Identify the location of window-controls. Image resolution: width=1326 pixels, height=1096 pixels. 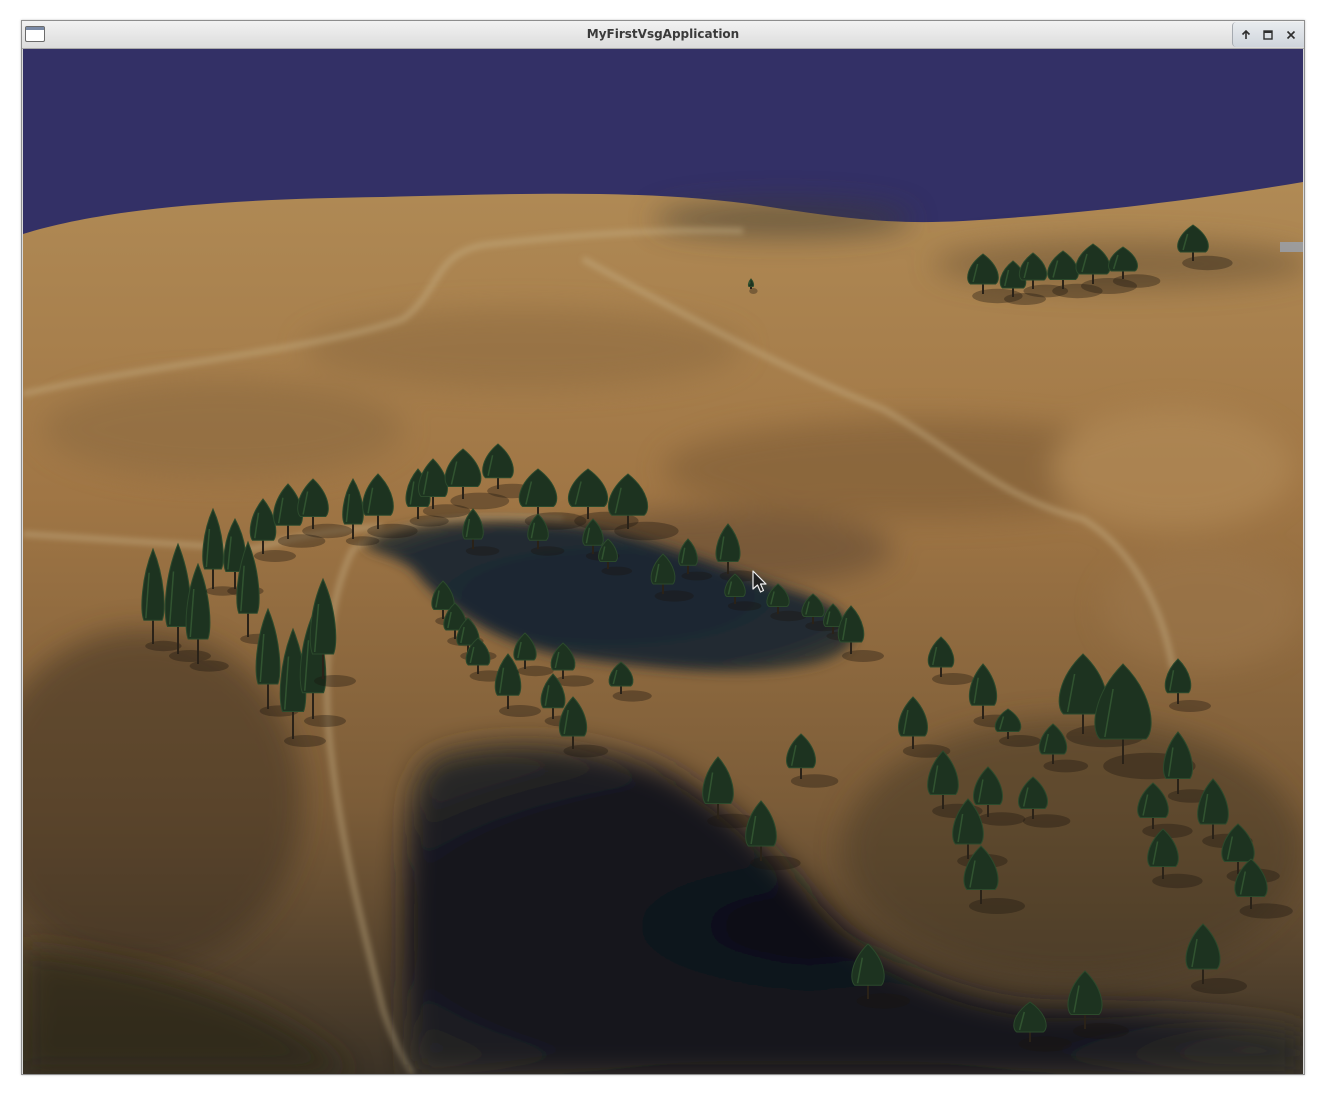
(1268, 34).